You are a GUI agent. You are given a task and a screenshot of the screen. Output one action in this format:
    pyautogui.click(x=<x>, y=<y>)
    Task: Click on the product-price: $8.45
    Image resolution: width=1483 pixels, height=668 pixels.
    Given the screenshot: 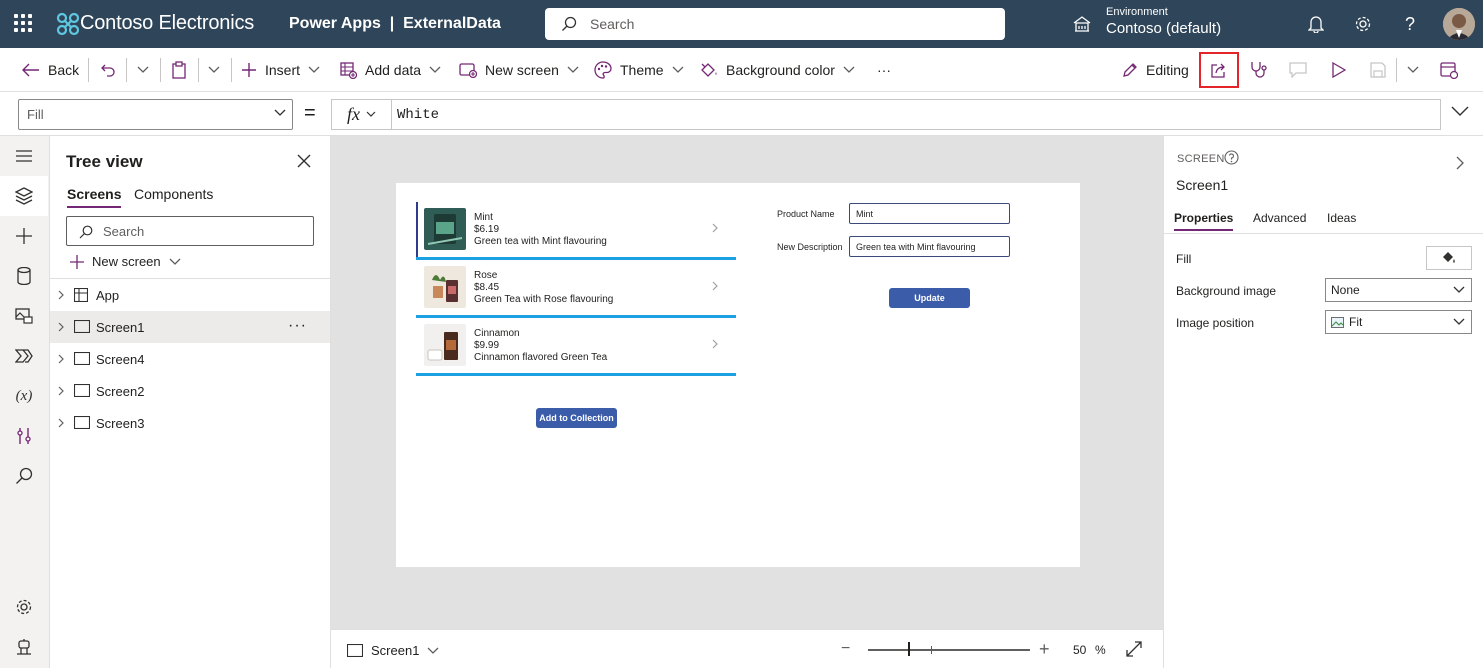 What is the action you would take?
    pyautogui.click(x=487, y=287)
    